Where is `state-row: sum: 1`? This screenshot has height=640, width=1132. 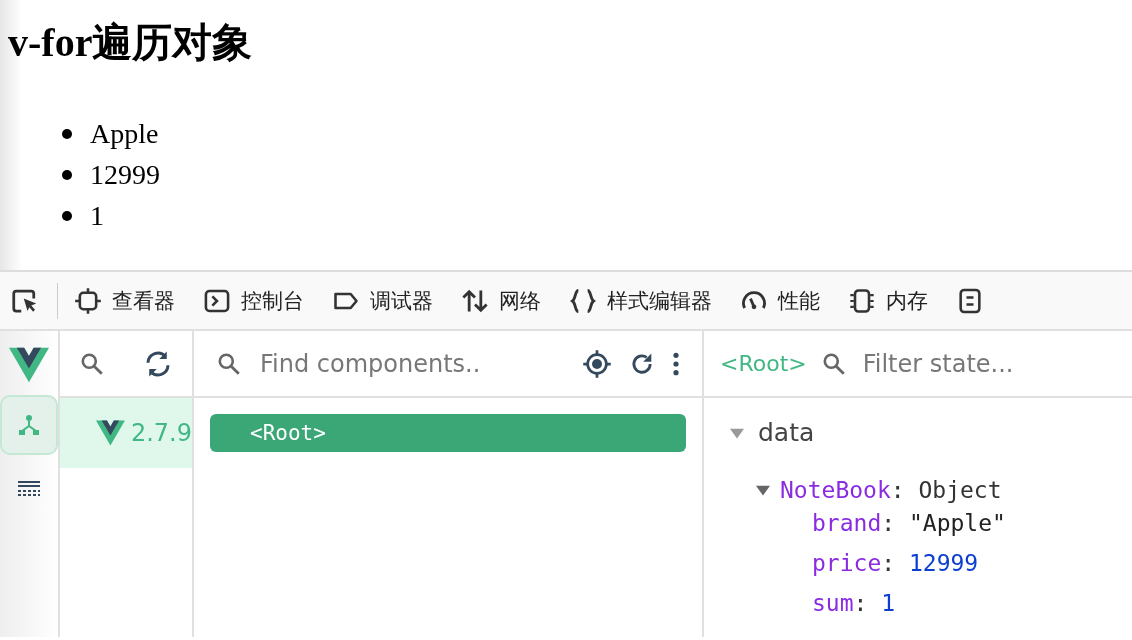
state-row: sum: 1 is located at coordinates (854, 603).